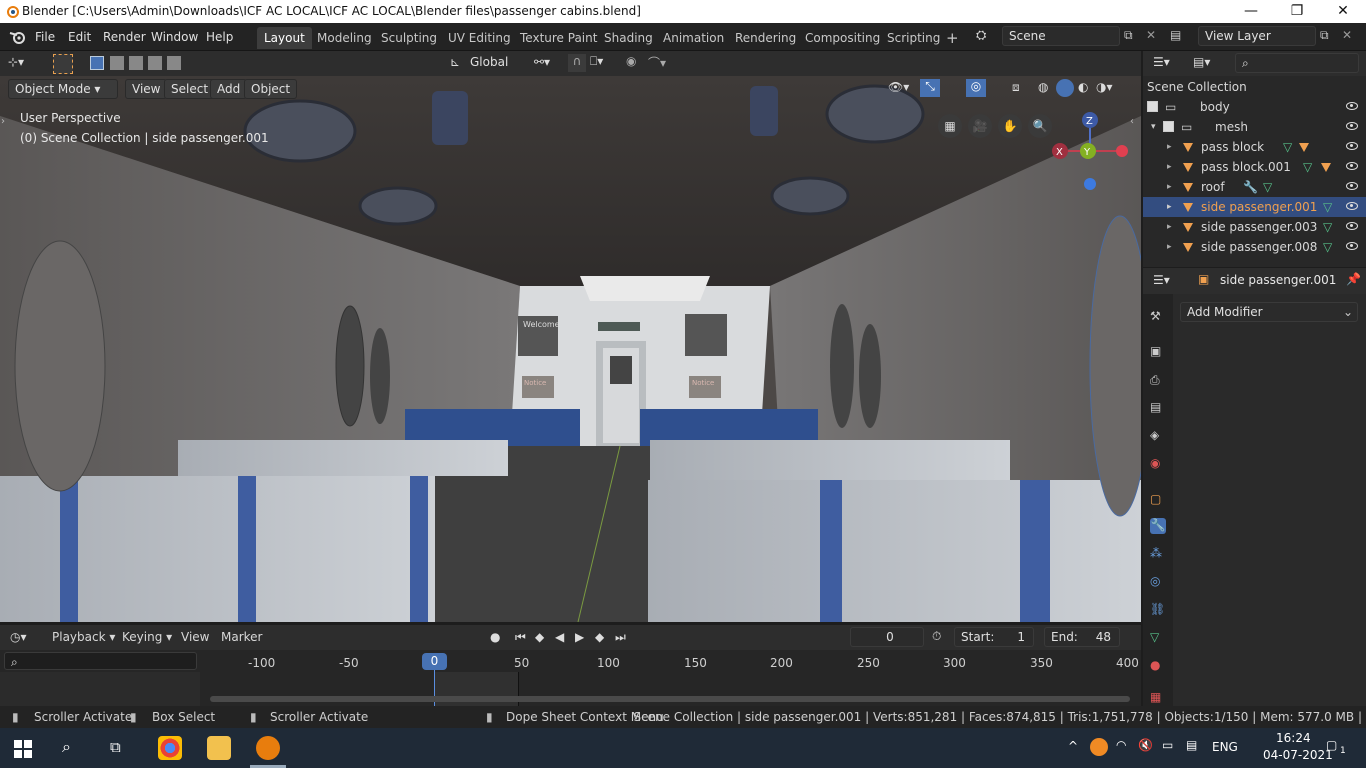 This screenshot has width=1366, height=768. Describe the element at coordinates (520, 637) in the screenshot. I see `jump-start-icon: ⏮` at that location.